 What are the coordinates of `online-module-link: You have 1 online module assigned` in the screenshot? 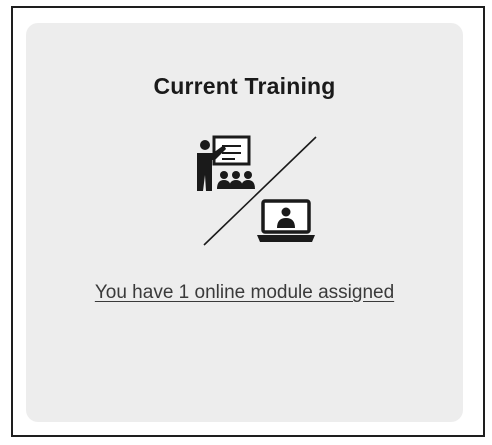 It's located at (244, 293).